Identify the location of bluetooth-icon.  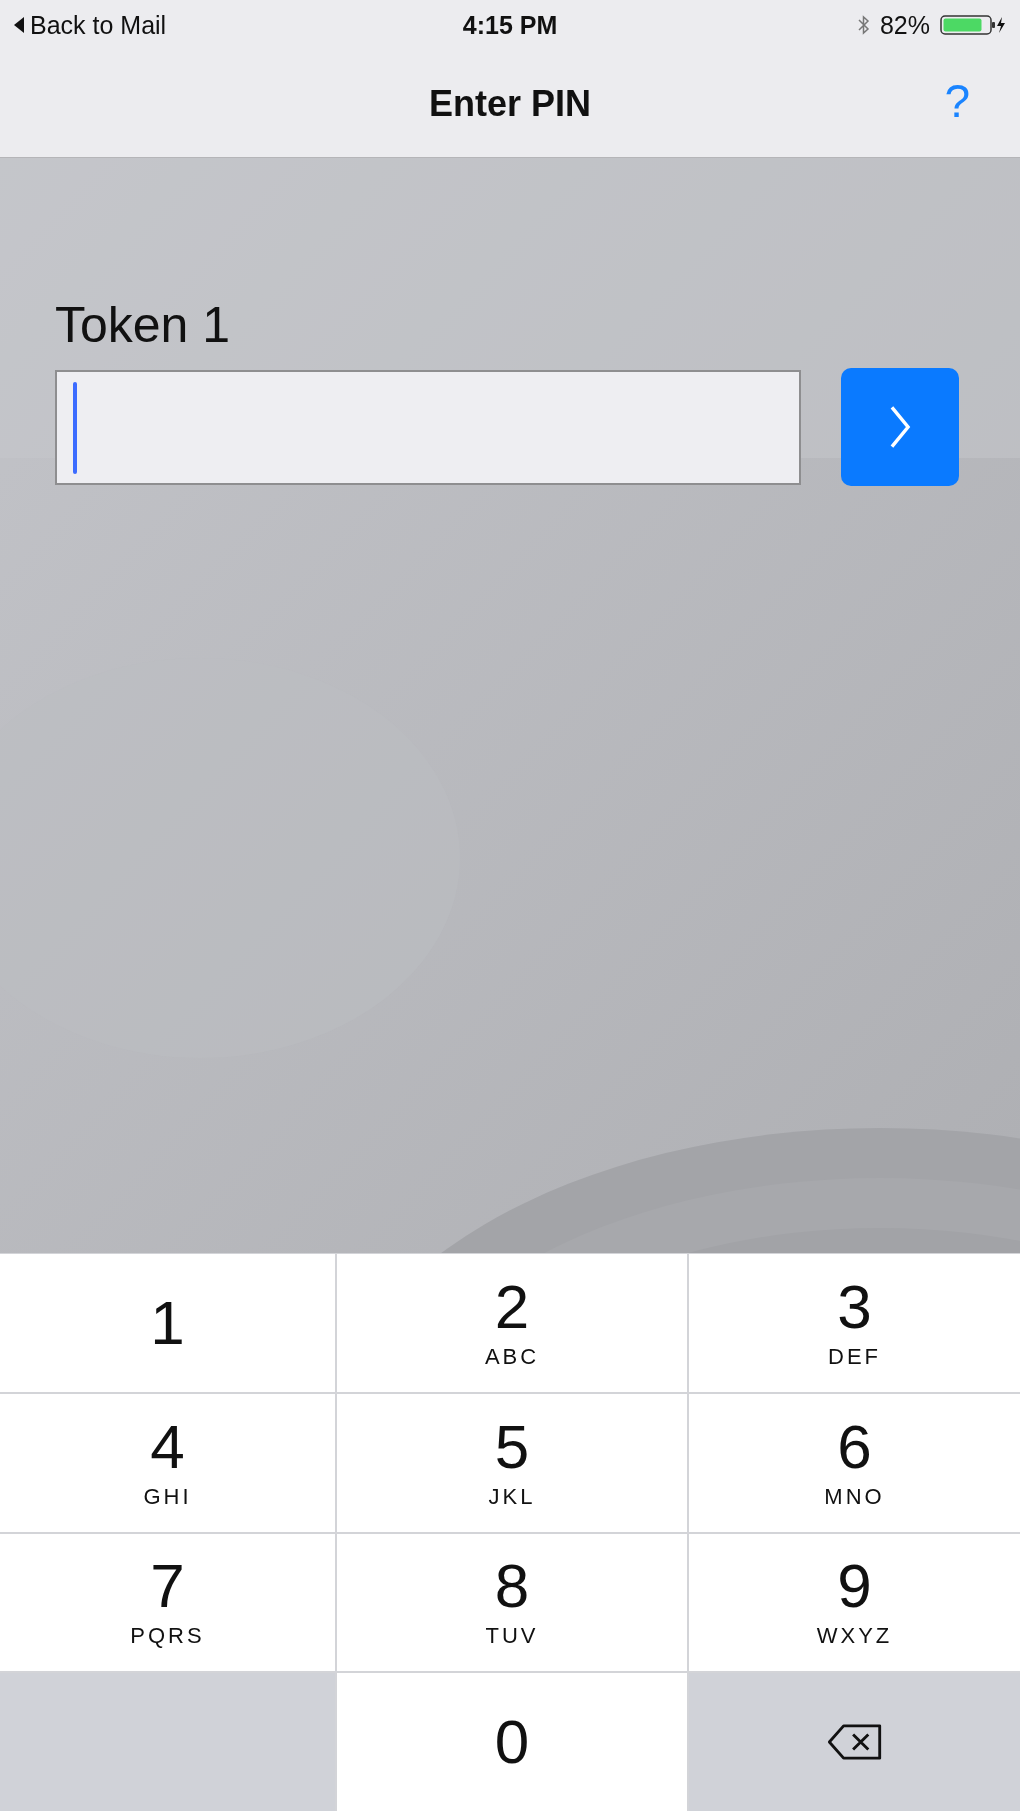
(863, 25).